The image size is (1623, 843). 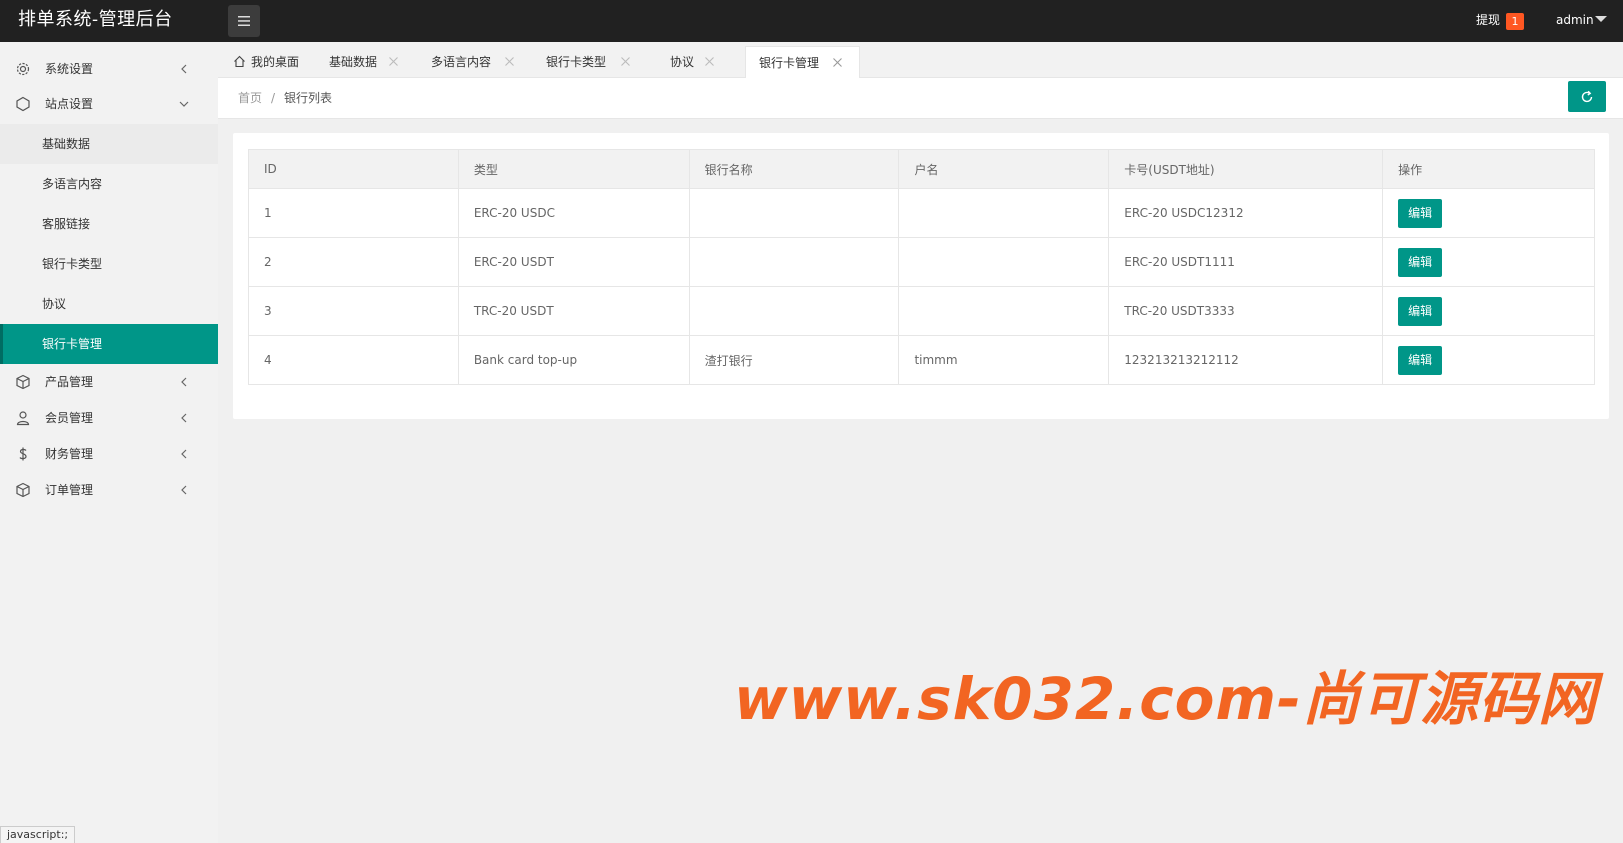 What do you see at coordinates (1587, 96) in the screenshot?
I see `refresh-button` at bounding box center [1587, 96].